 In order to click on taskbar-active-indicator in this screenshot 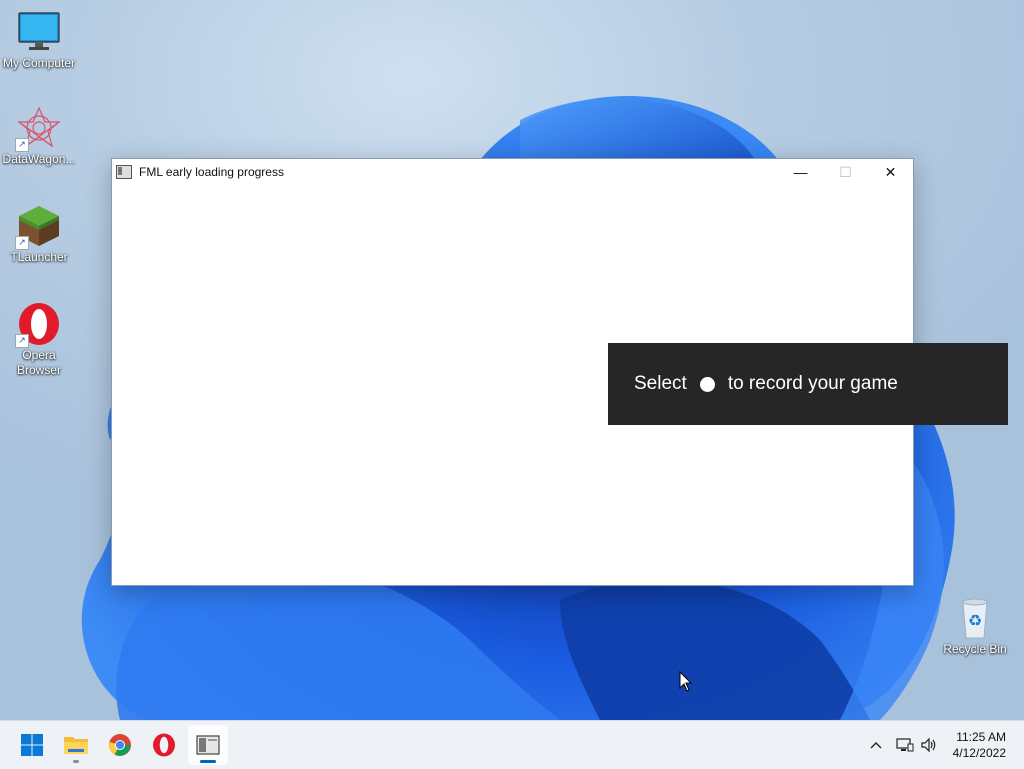, I will do `click(208, 761)`.